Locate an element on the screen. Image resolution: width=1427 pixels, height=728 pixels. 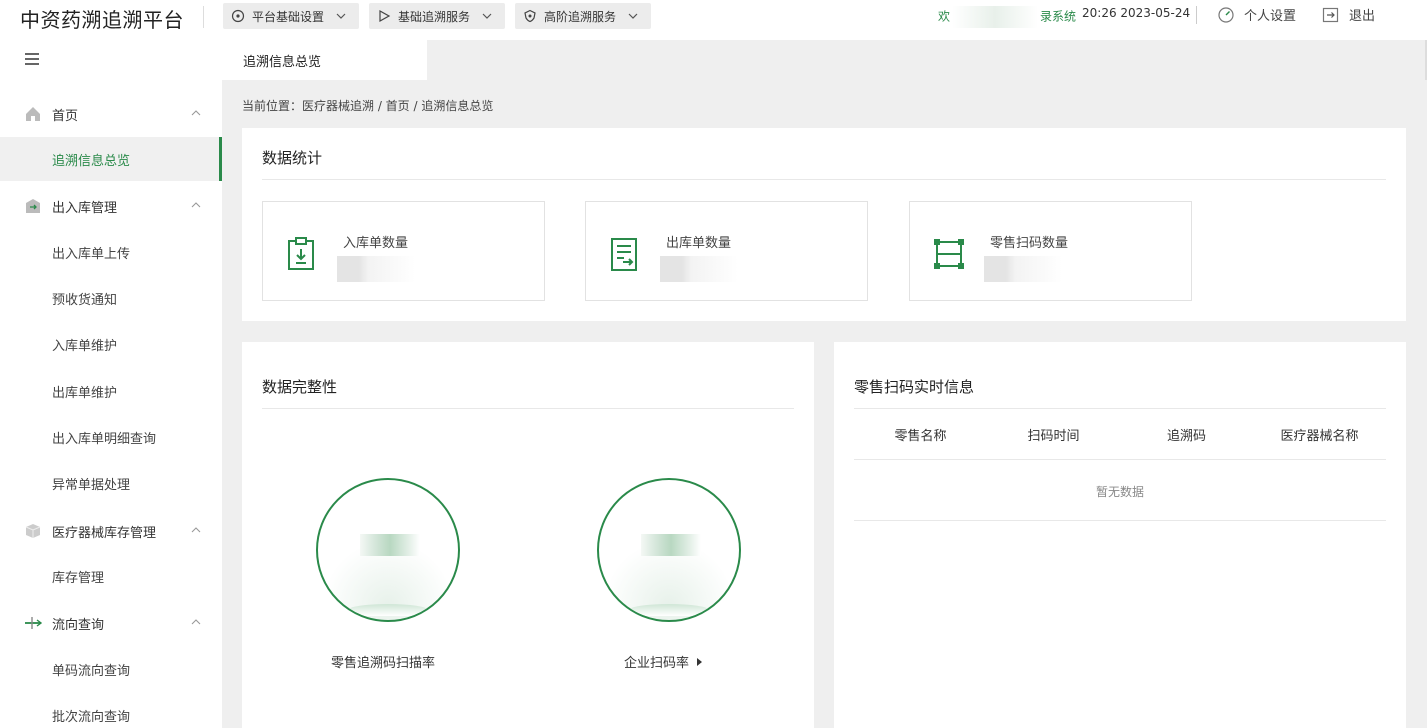
logout-link: 退出 is located at coordinates (1348, 14).